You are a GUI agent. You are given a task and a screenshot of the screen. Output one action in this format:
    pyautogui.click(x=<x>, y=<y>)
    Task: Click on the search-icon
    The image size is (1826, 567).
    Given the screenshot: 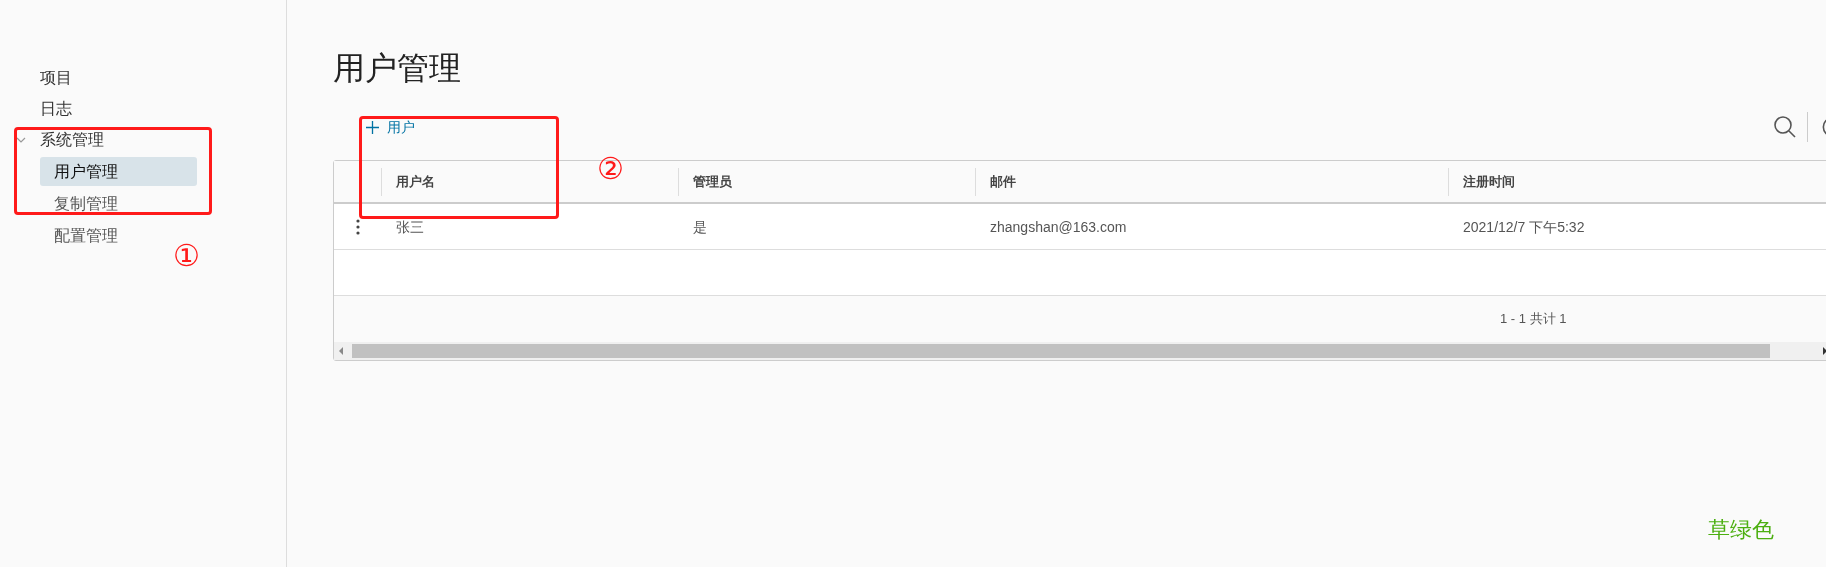 What is the action you would take?
    pyautogui.click(x=1785, y=127)
    